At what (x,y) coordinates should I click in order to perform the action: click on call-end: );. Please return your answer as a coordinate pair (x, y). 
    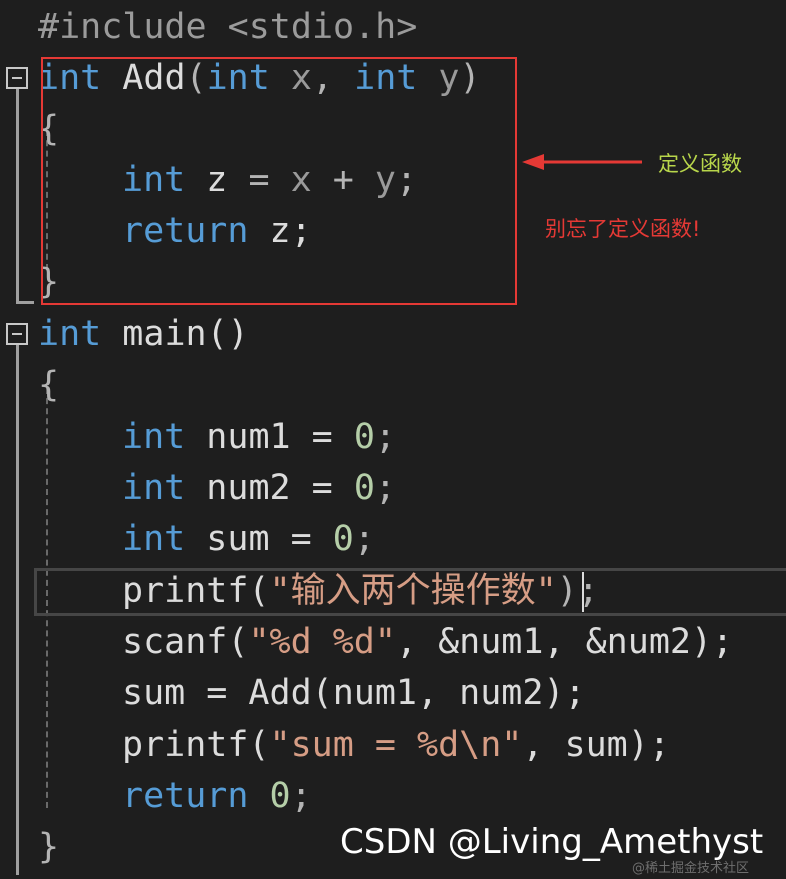
    Looking at the image, I should click on (577, 591).